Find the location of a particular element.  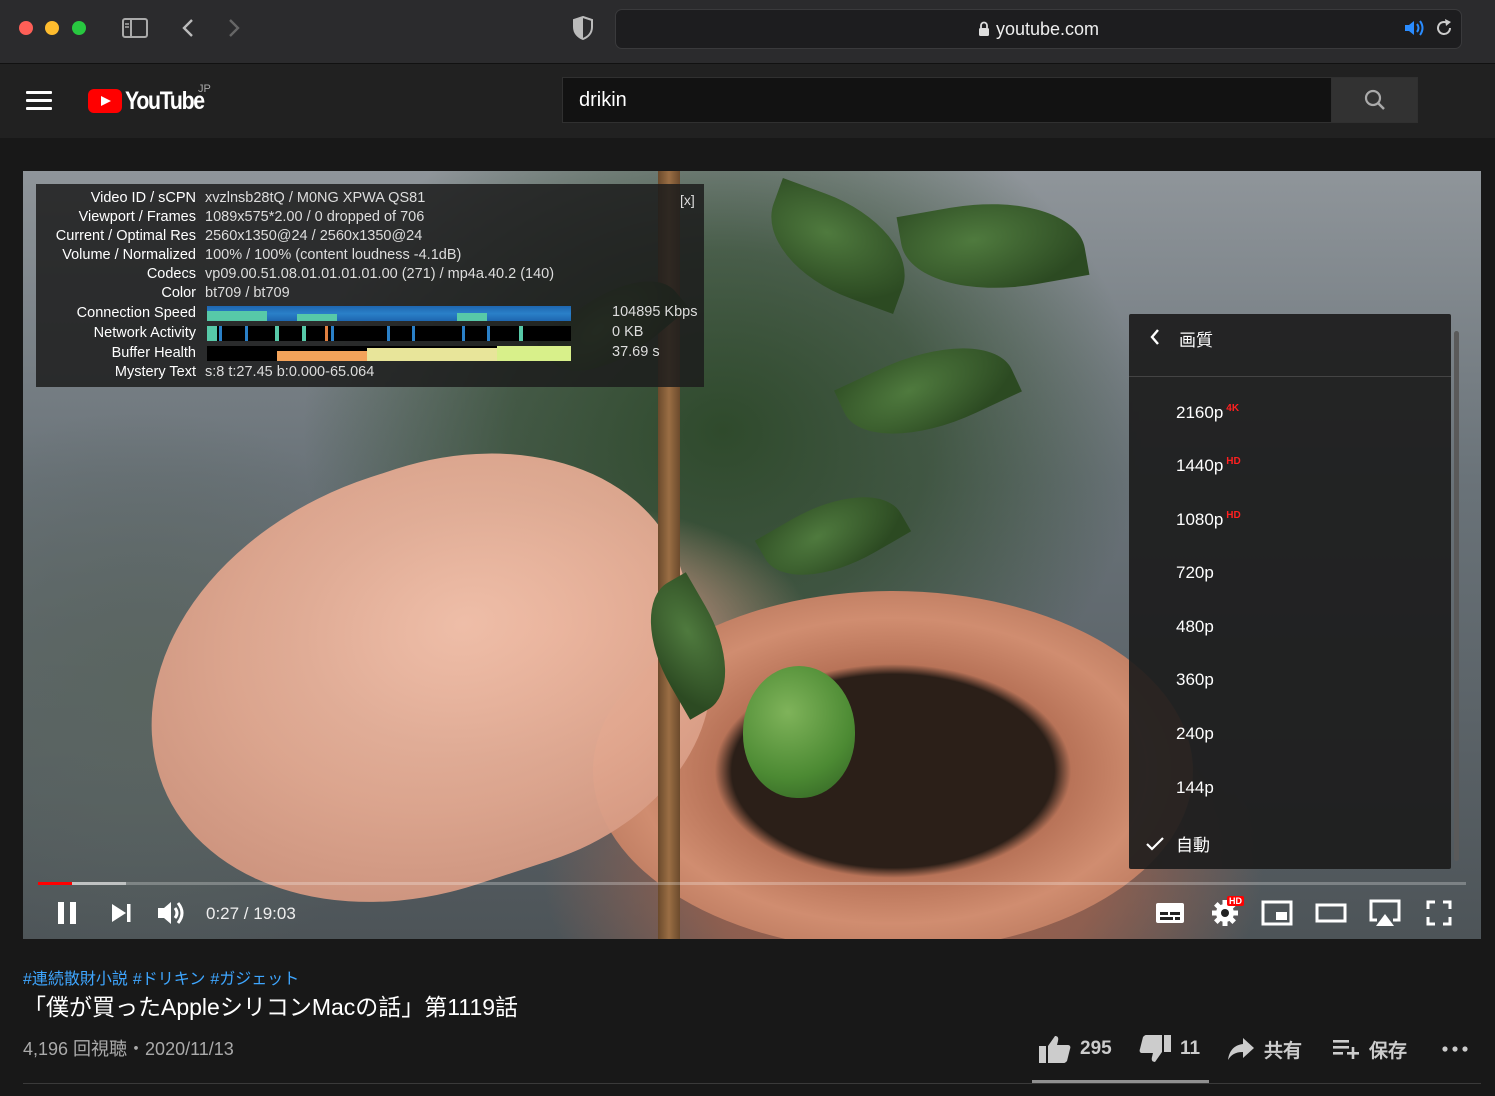

progress-bar is located at coordinates (752, 883).